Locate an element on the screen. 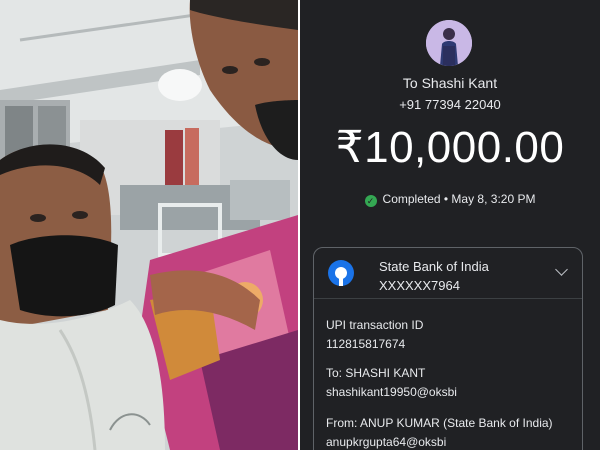  recipient-name: To Shashi Kant is located at coordinates (450, 83).